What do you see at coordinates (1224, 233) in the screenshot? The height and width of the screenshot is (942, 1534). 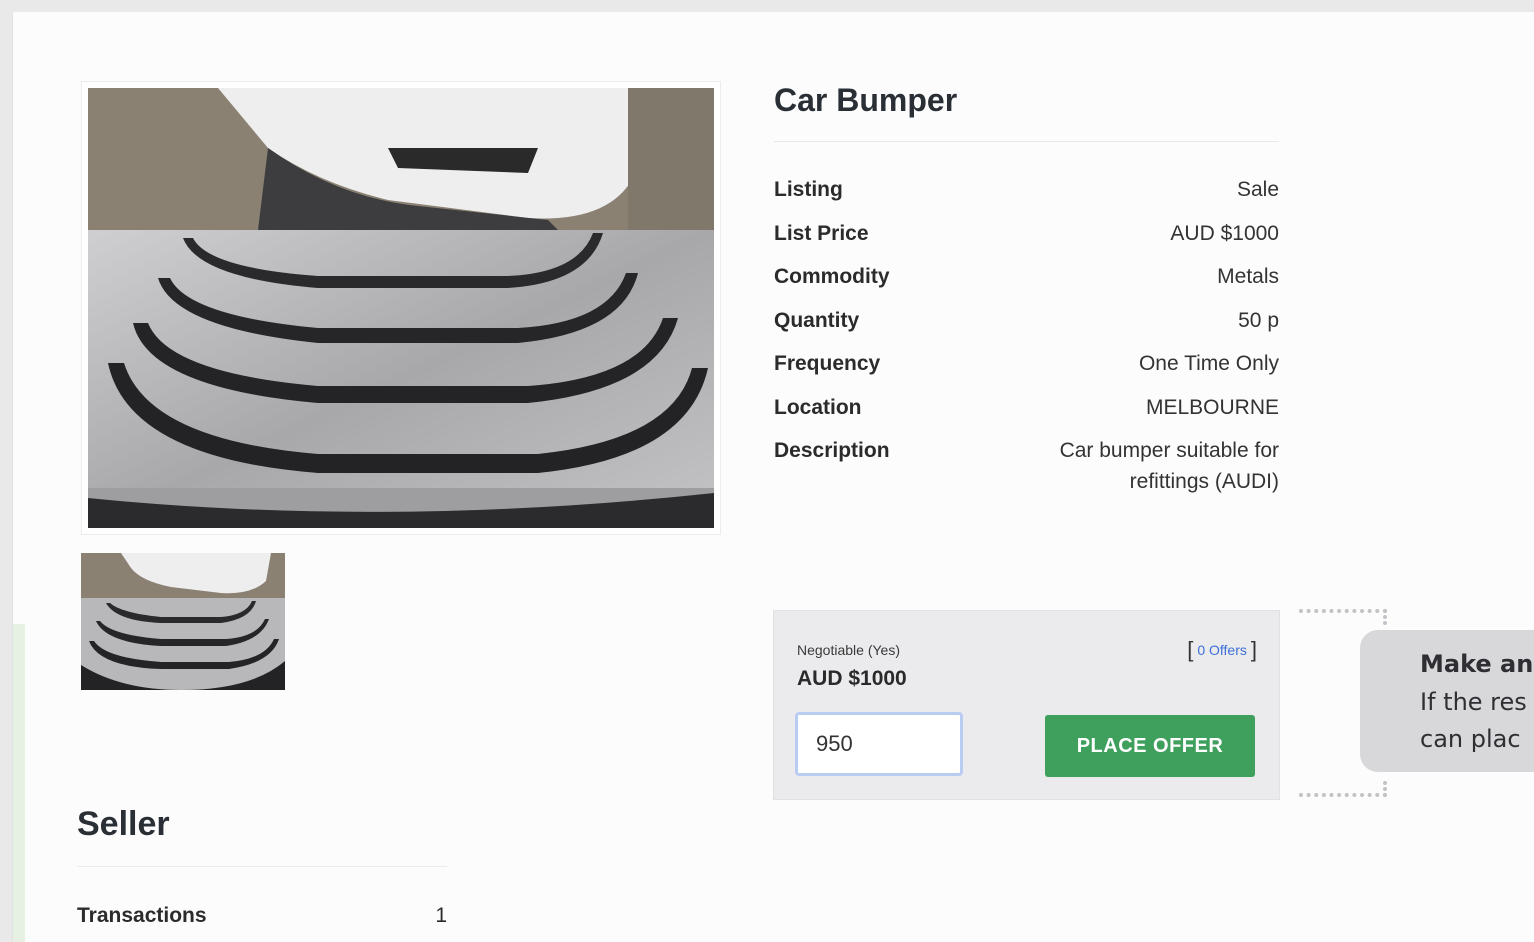 I see `spec-value: AUD $1000` at bounding box center [1224, 233].